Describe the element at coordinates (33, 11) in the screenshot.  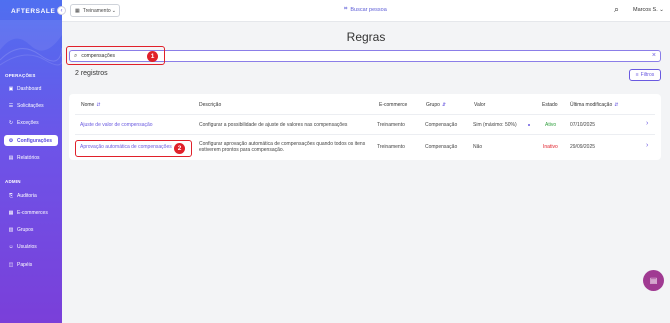
I see `app-logo: AFTERSALE` at that location.